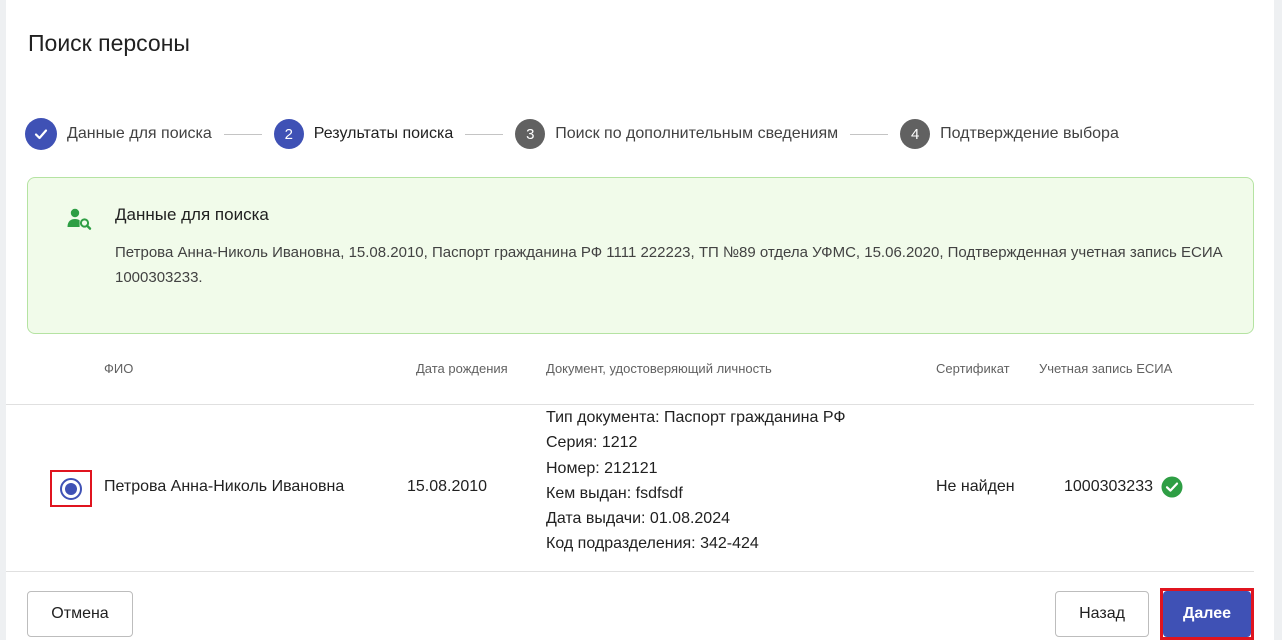 This screenshot has height=640, width=1282. Describe the element at coordinates (462, 368) in the screenshot. I see `column-header-birth-date: Дата рождения` at that location.